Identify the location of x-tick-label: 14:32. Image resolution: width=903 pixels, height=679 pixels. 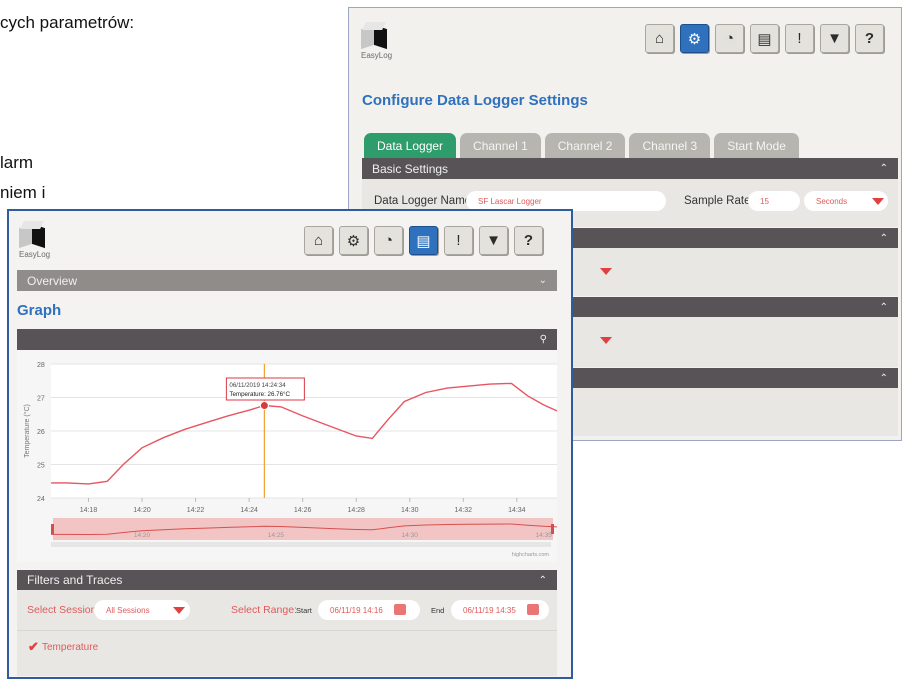
(464, 510).